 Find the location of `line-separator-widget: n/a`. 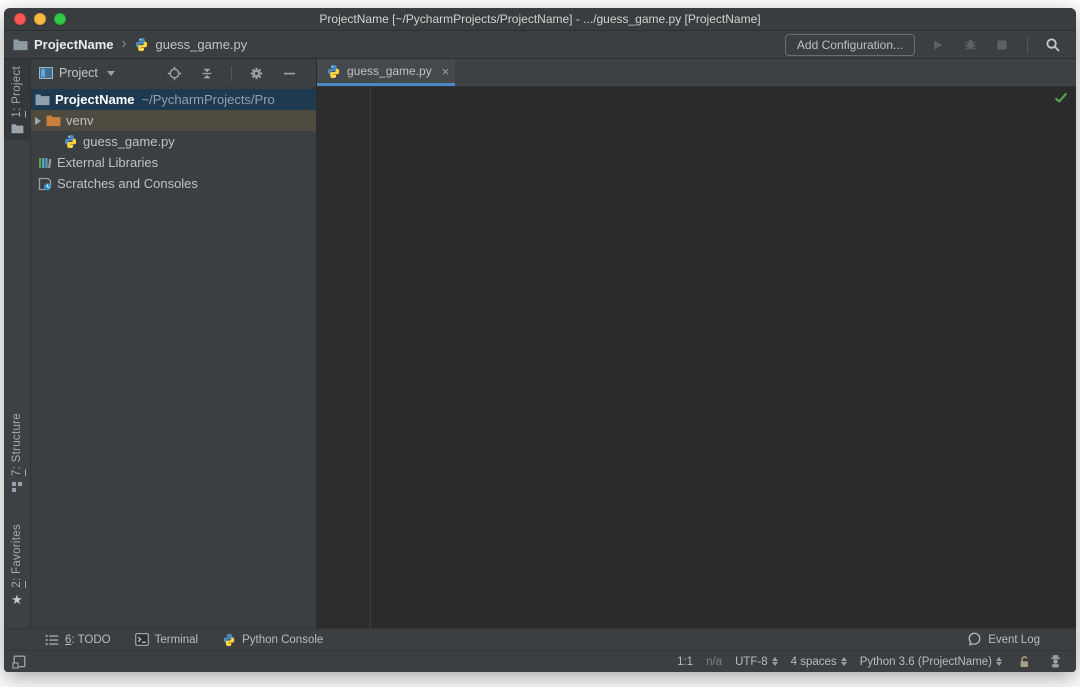

line-separator-widget: n/a is located at coordinates (714, 662).